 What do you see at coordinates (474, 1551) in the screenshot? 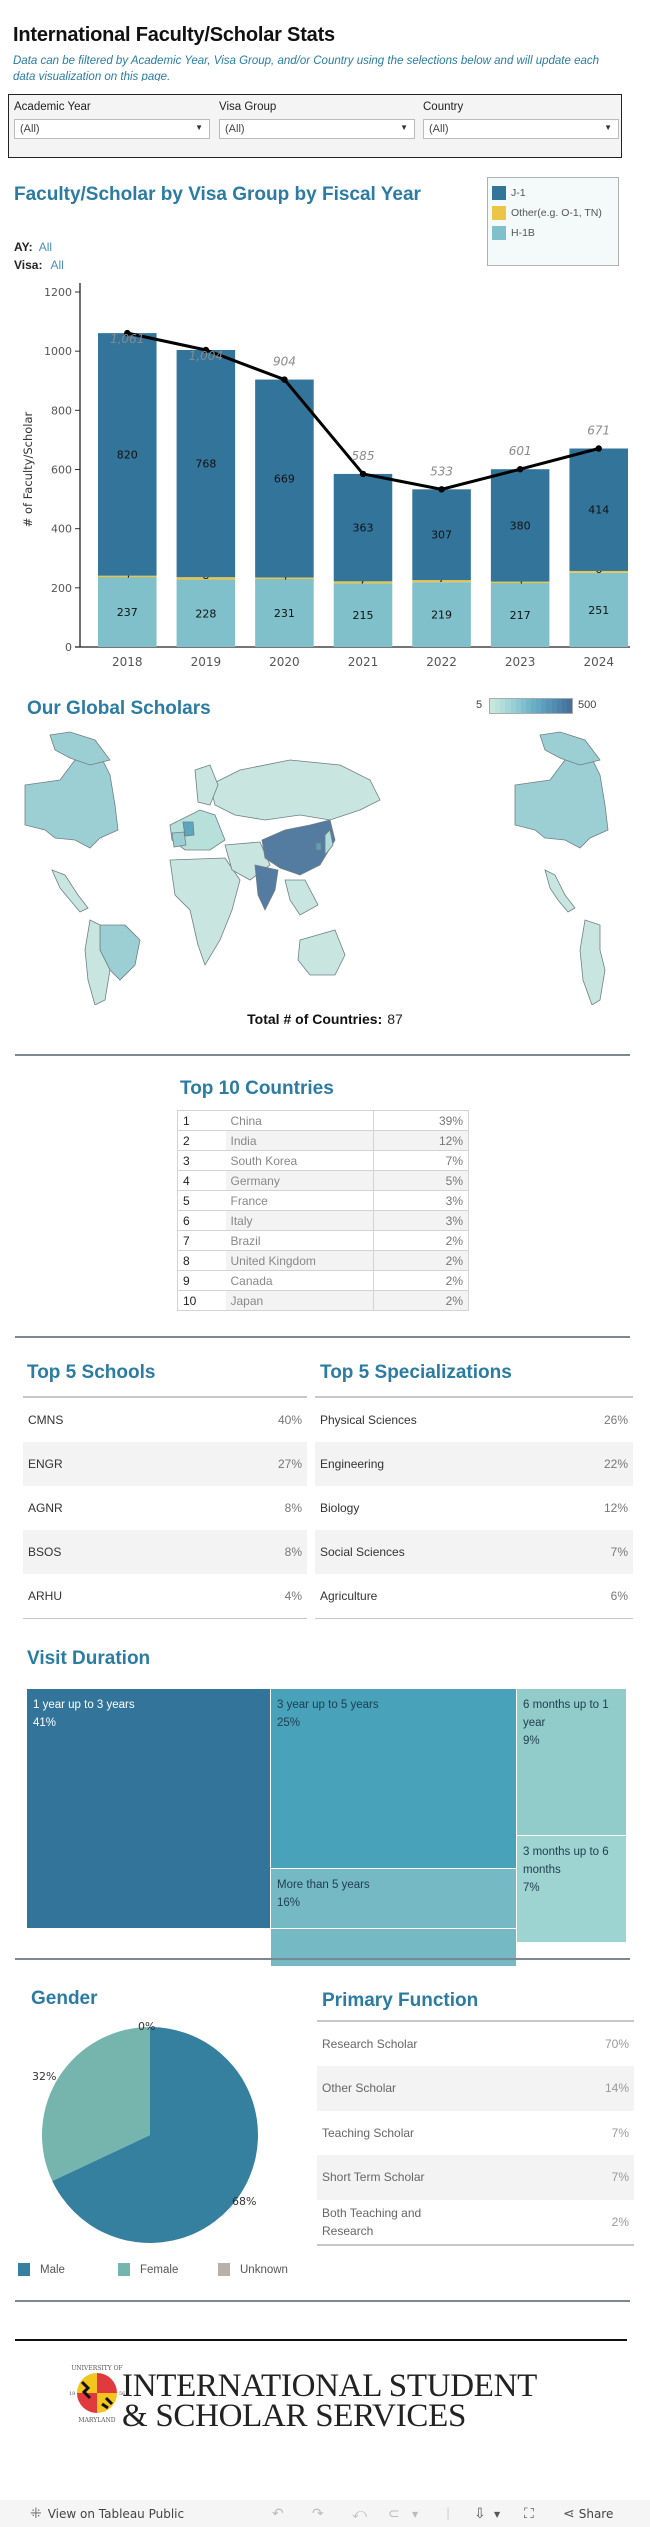
I see `list-item: Social Sciences 7%` at bounding box center [474, 1551].